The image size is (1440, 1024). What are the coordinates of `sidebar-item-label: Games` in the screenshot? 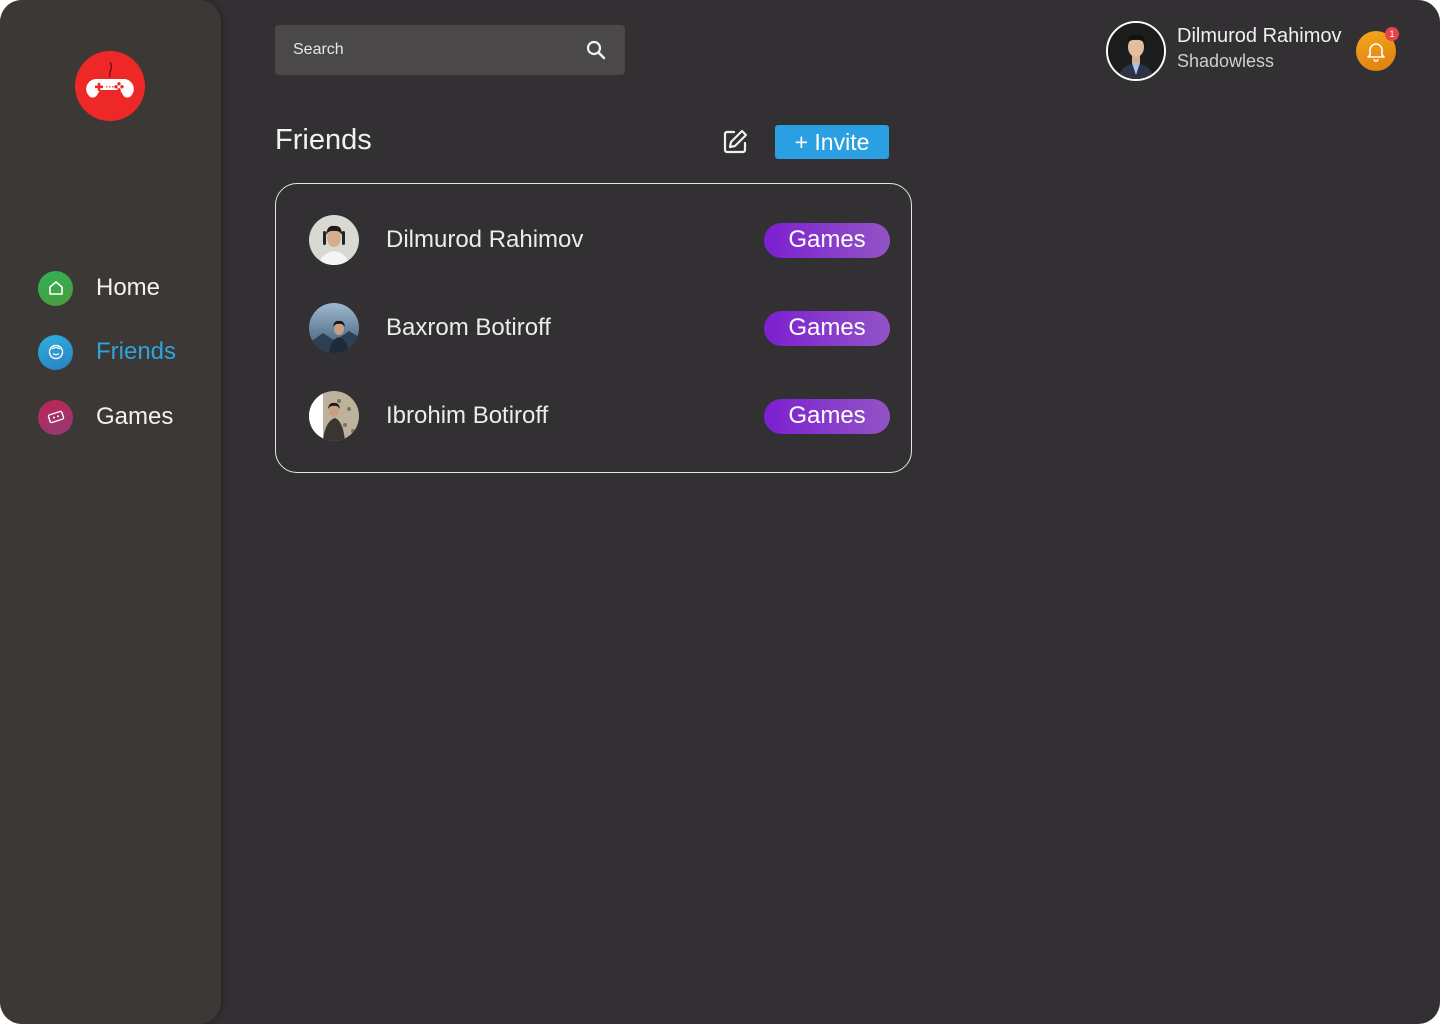 It's located at (135, 416).